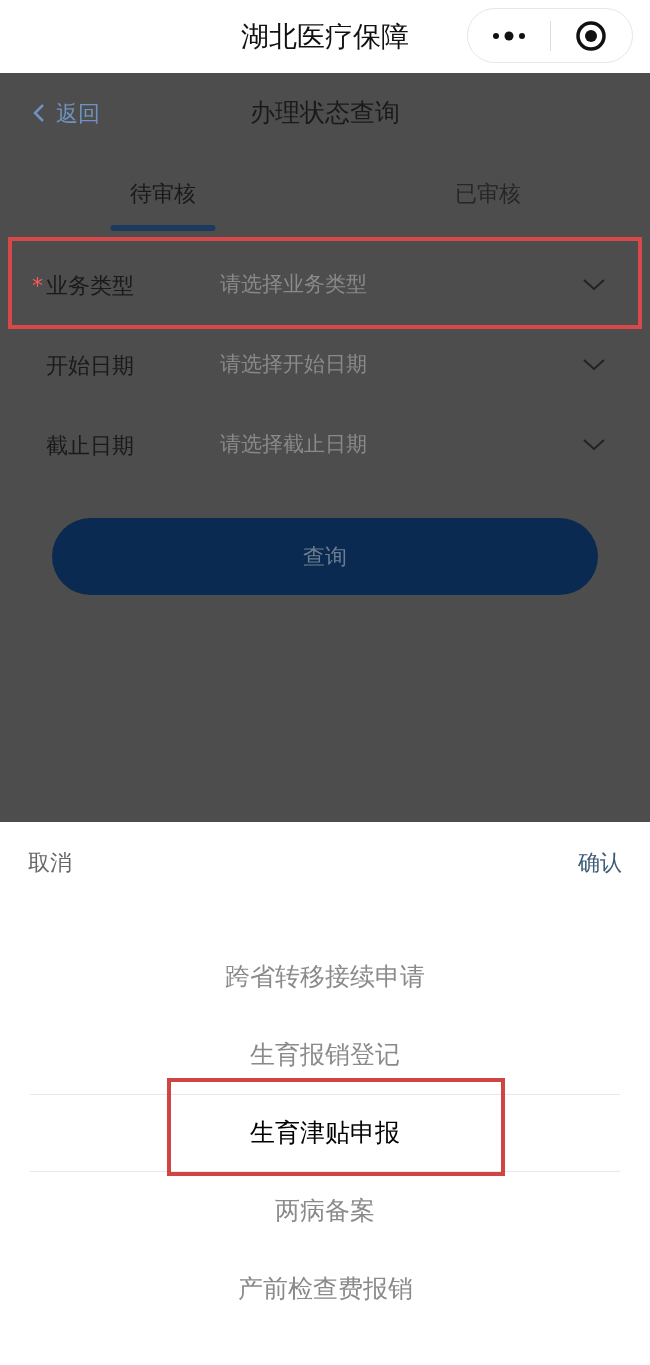  Describe the element at coordinates (325, 1133) in the screenshot. I see `picker-option: 生育津贴申报` at that location.